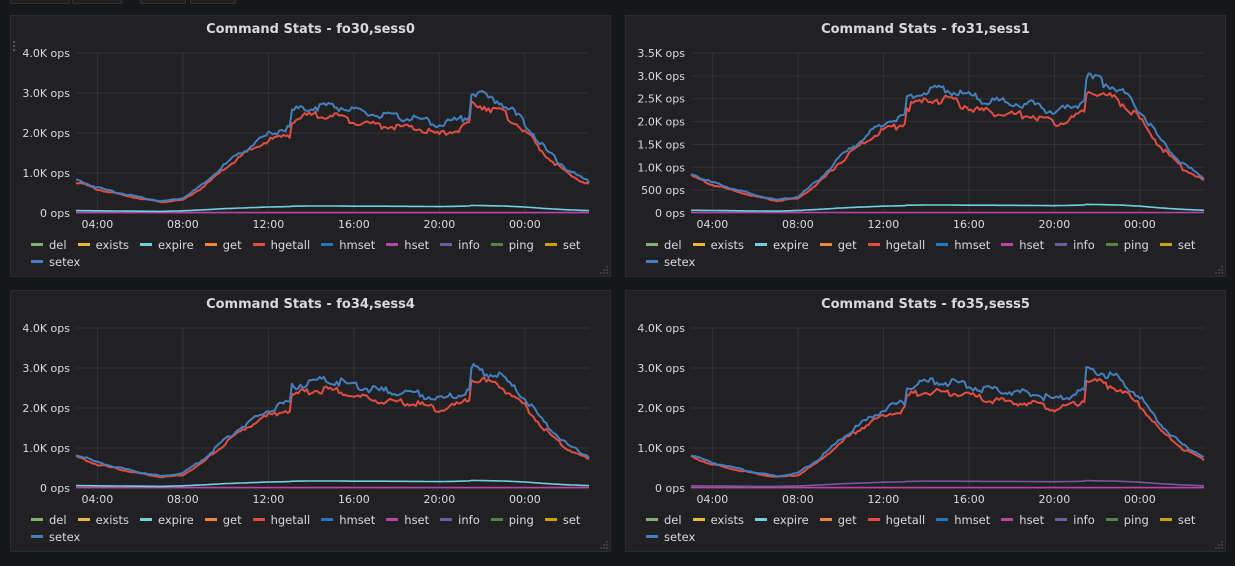  What do you see at coordinates (661, 368) in the screenshot?
I see `y-tick-label: 3.0K ops` at bounding box center [661, 368].